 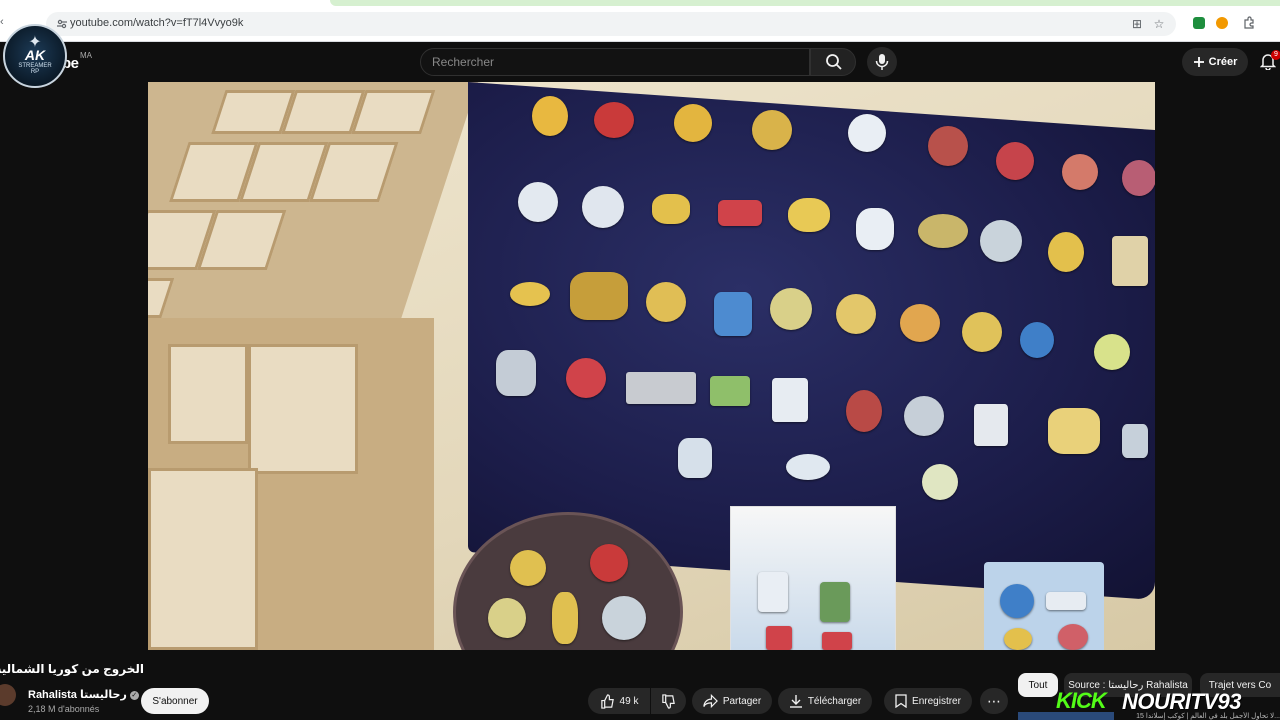 What do you see at coordinates (834, 701) in the screenshot?
I see `download-label: Télécharger` at bounding box center [834, 701].